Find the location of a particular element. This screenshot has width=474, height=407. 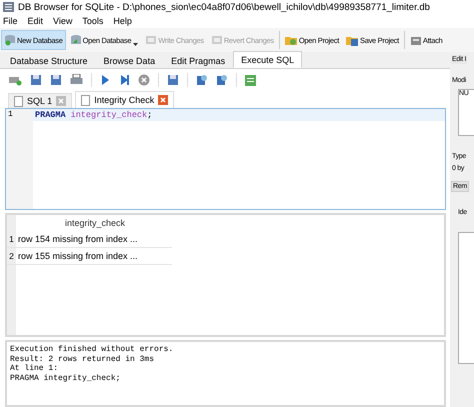

search-icon is located at coordinates (202, 80).